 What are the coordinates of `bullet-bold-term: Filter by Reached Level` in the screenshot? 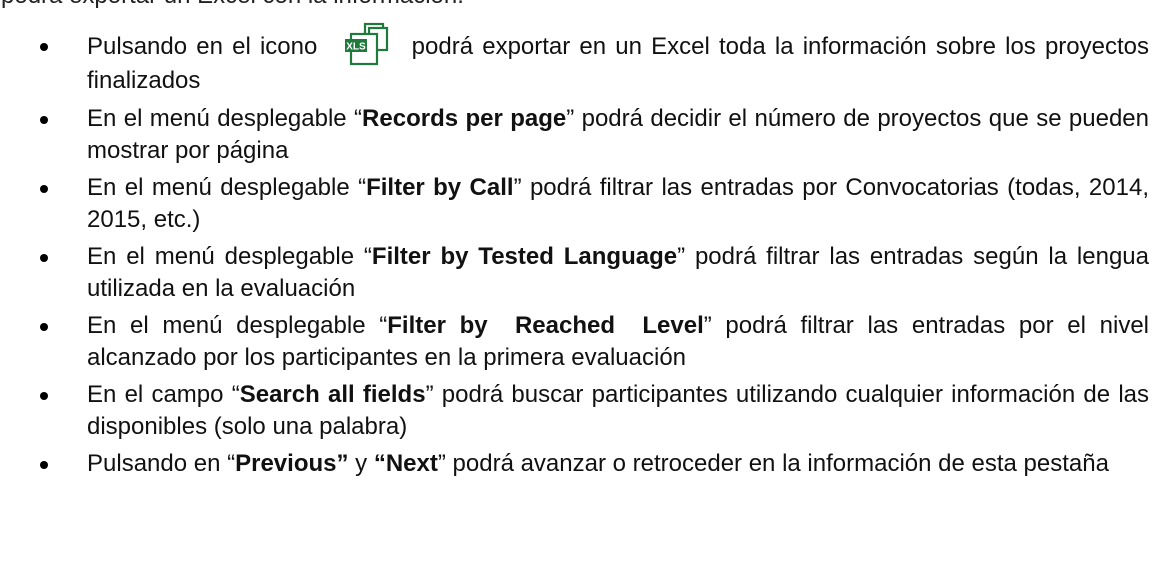 It's located at (545, 325).